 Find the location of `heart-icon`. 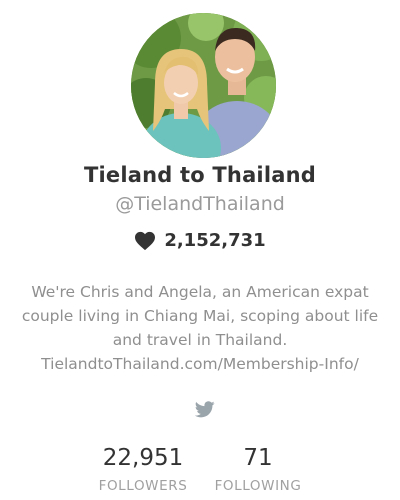

heart-icon is located at coordinates (145, 240).